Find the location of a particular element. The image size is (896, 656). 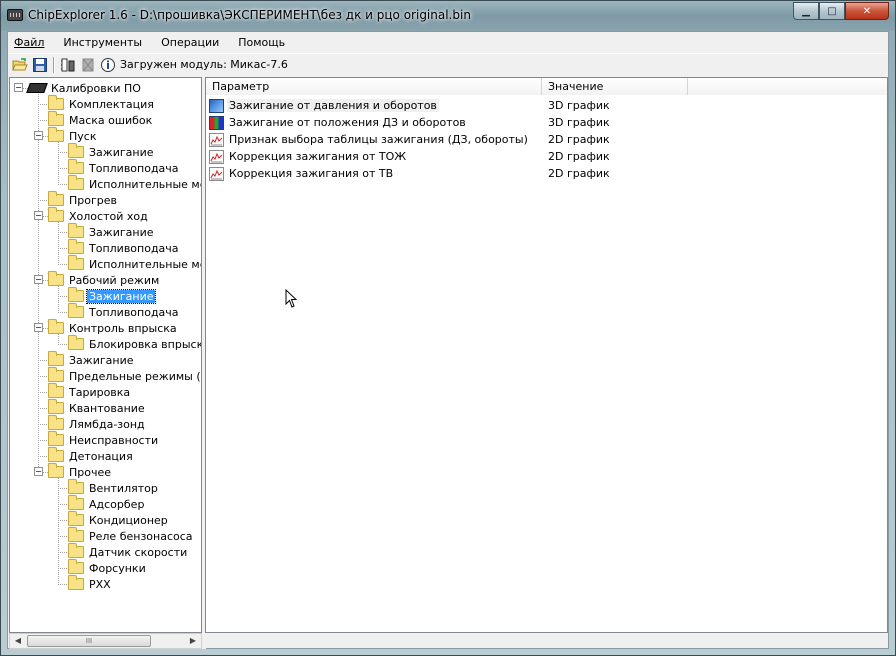

toolbar-separator is located at coordinates (54, 64).